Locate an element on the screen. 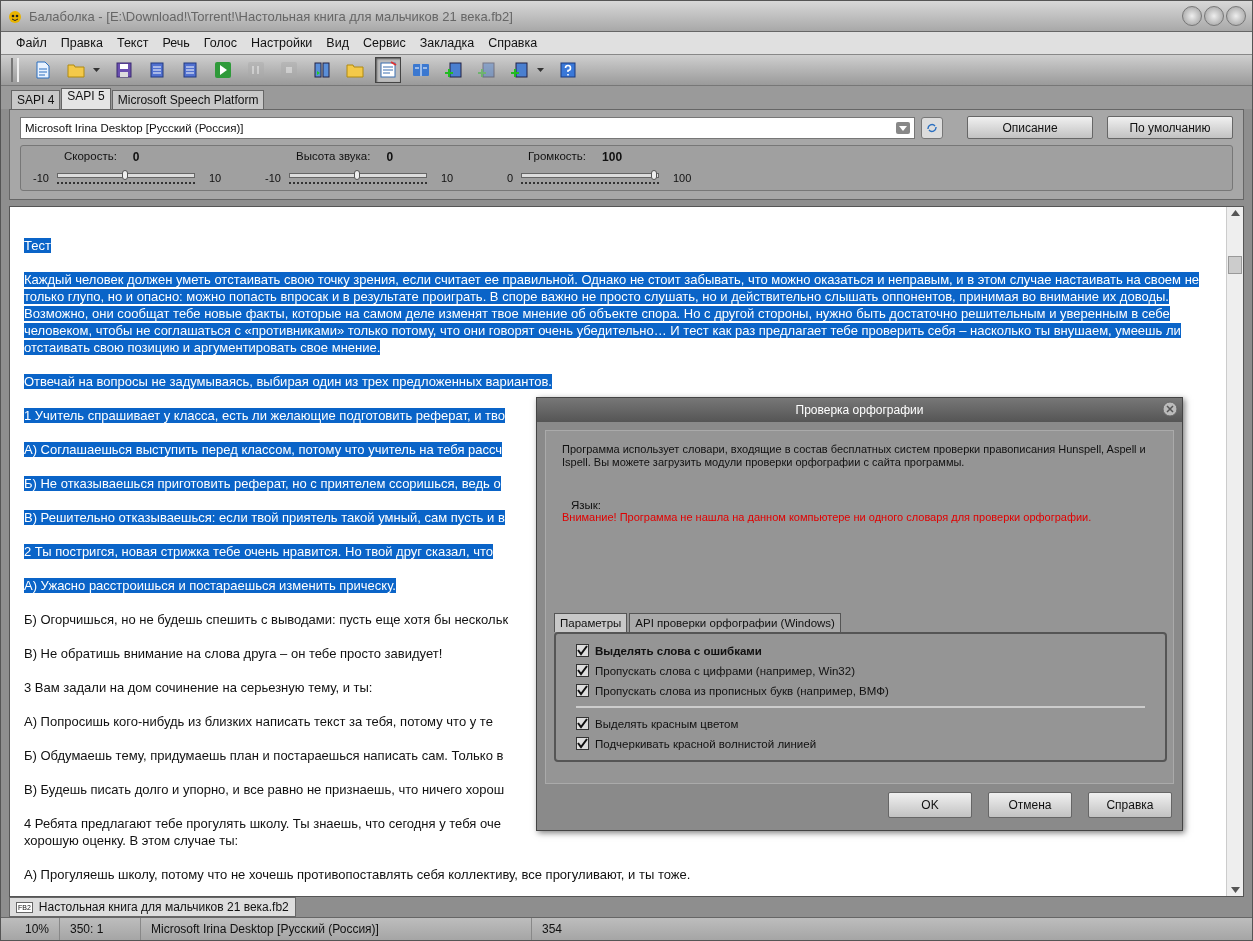 Image resolution: width=1253 pixels, height=941 pixels. slider-label: Громкость: is located at coordinates (557, 157).